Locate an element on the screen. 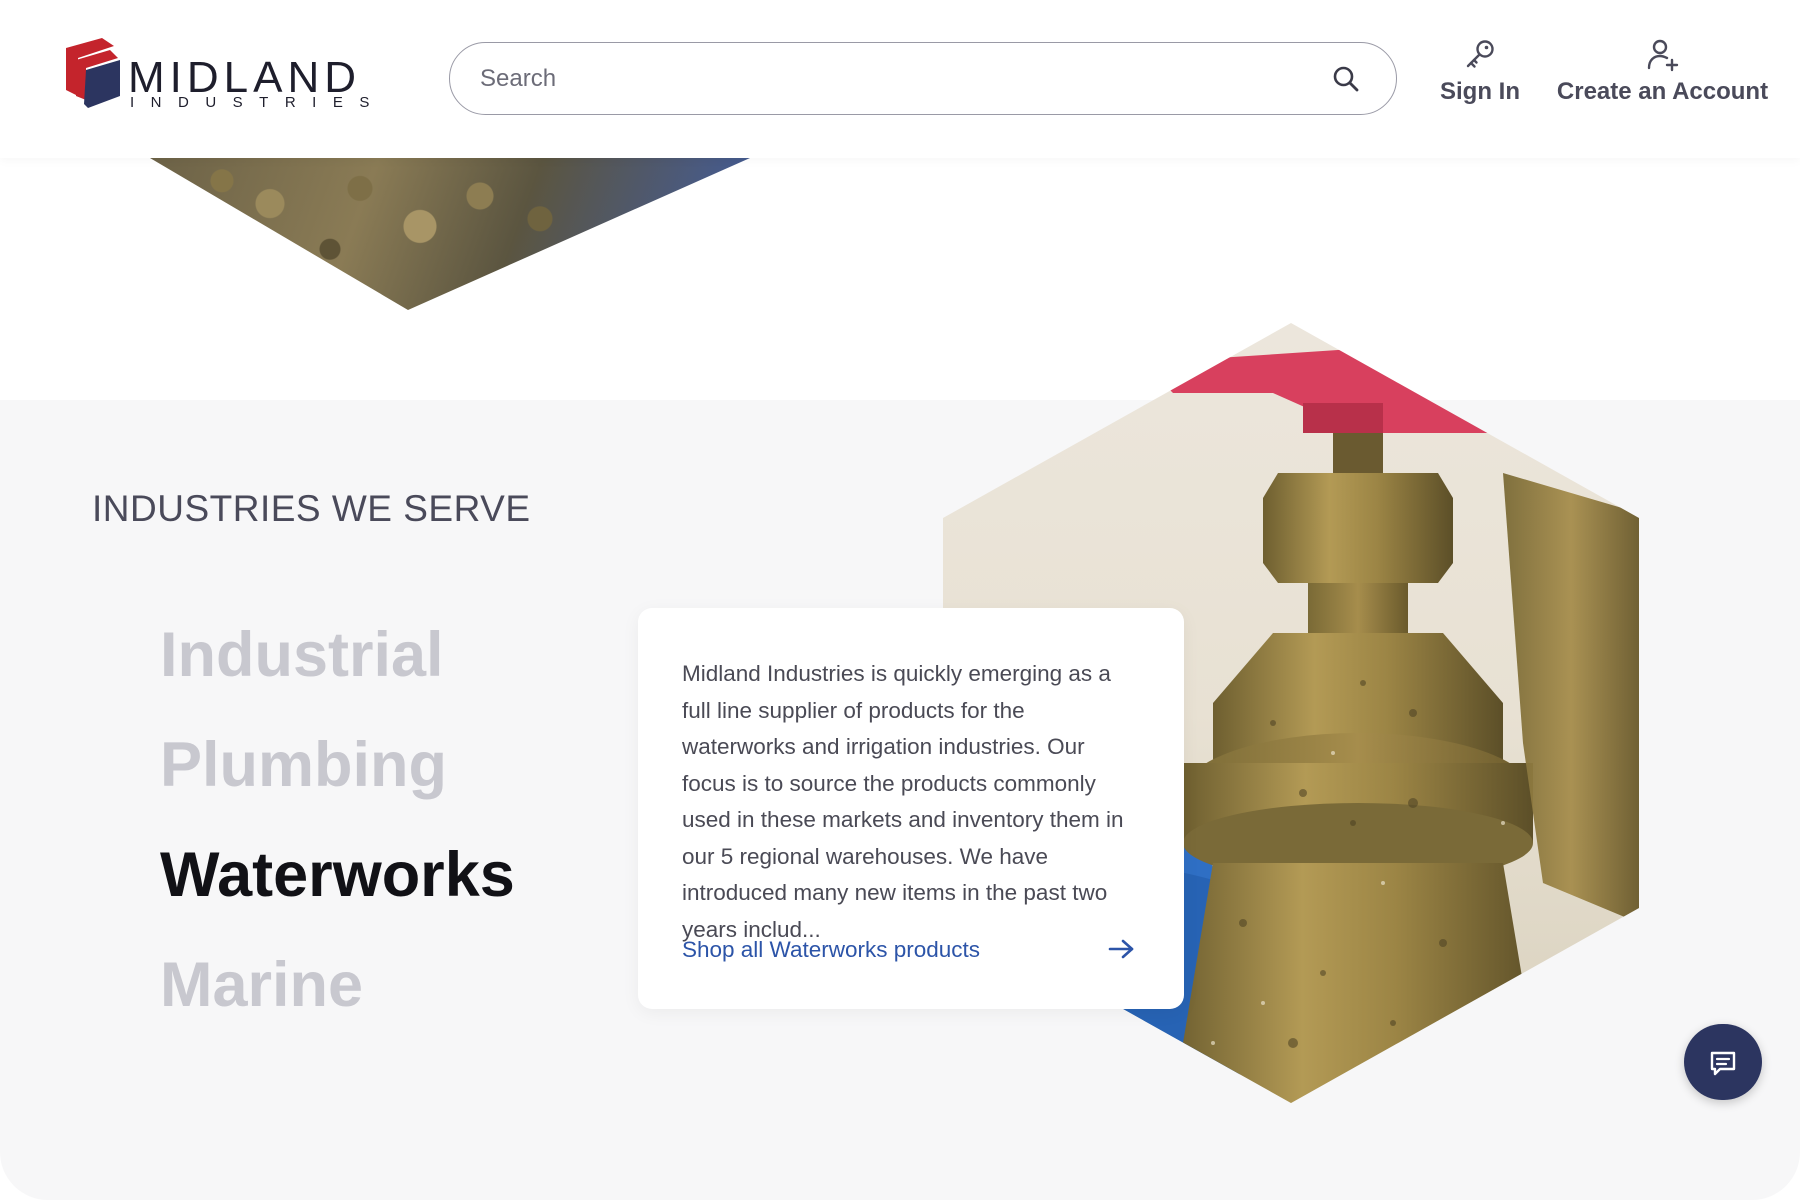 The height and width of the screenshot is (1200, 1800). industry-list: Industrial Plumbing Waterworks Marine is located at coordinates (337, 835).